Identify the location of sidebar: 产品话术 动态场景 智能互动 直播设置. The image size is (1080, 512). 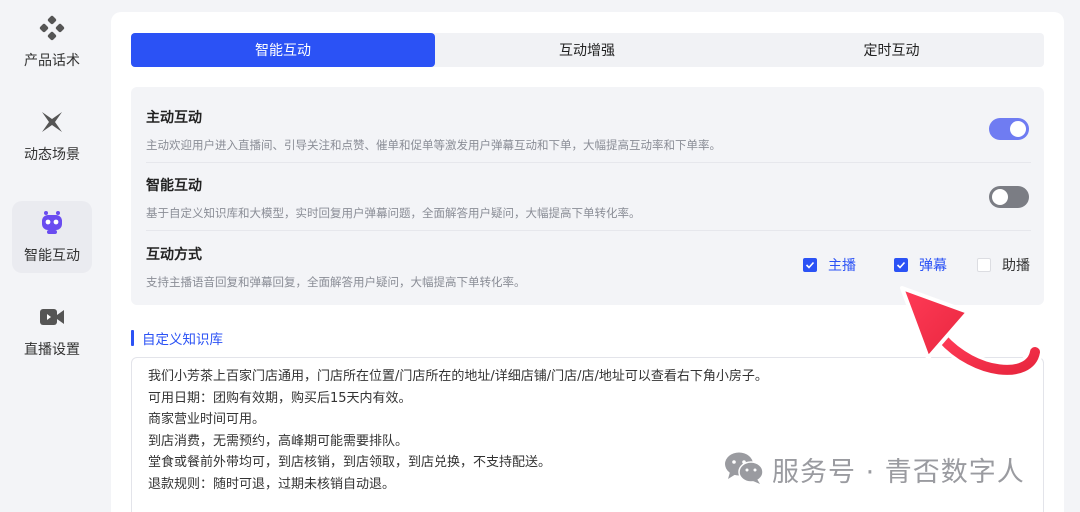
(52, 256).